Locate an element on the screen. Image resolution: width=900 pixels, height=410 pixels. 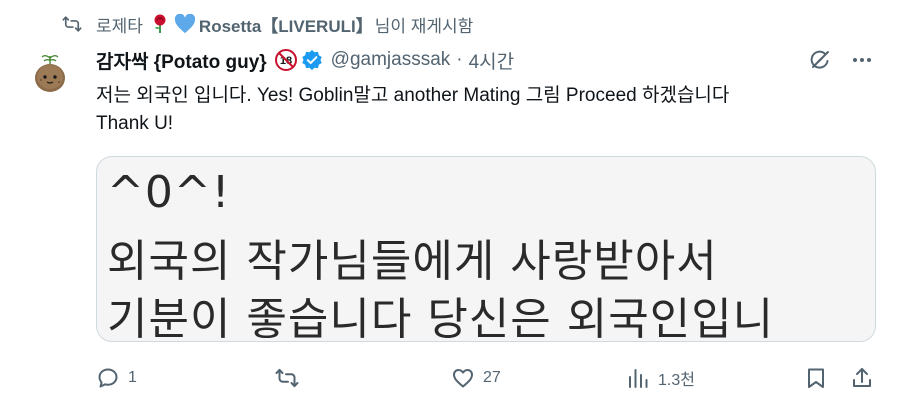
media-text-line: 외국의 작가님들에게 사랑받아서 is located at coordinates (412, 261).